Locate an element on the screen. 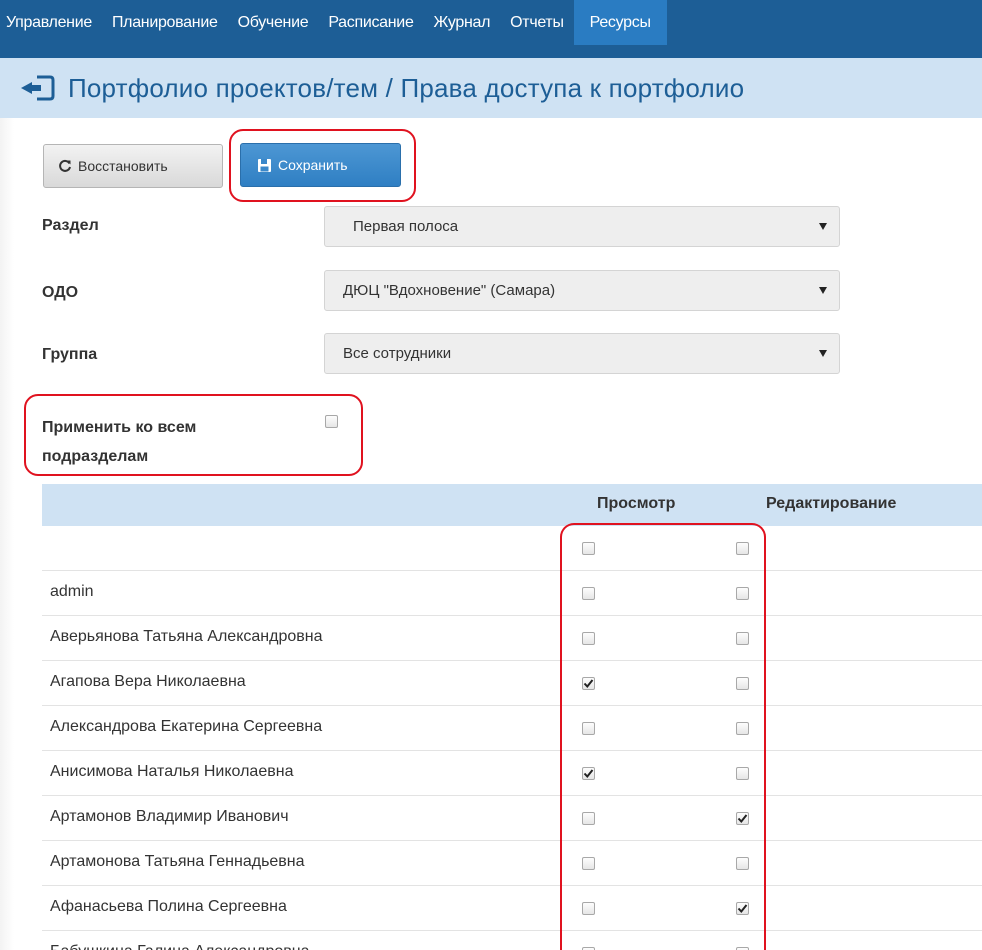 Image resolution: width=982 pixels, height=950 pixels. nav-item-learning: Обучение is located at coordinates (273, 22).